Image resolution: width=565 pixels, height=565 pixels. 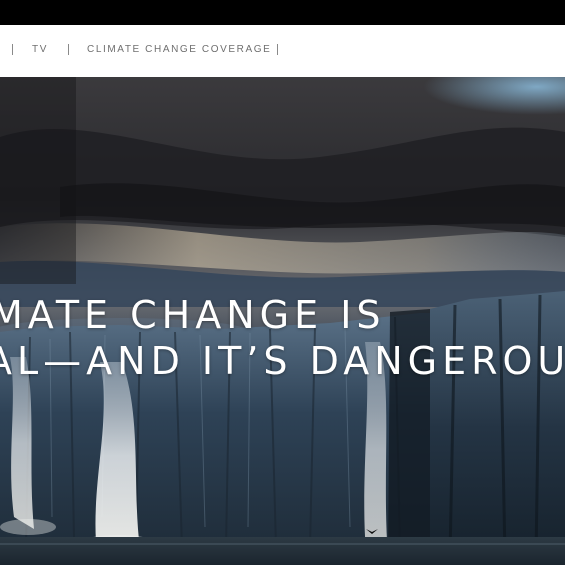 I want to click on hero-headline-line-1: MATE CHANGE IS, so click(x=193, y=315).